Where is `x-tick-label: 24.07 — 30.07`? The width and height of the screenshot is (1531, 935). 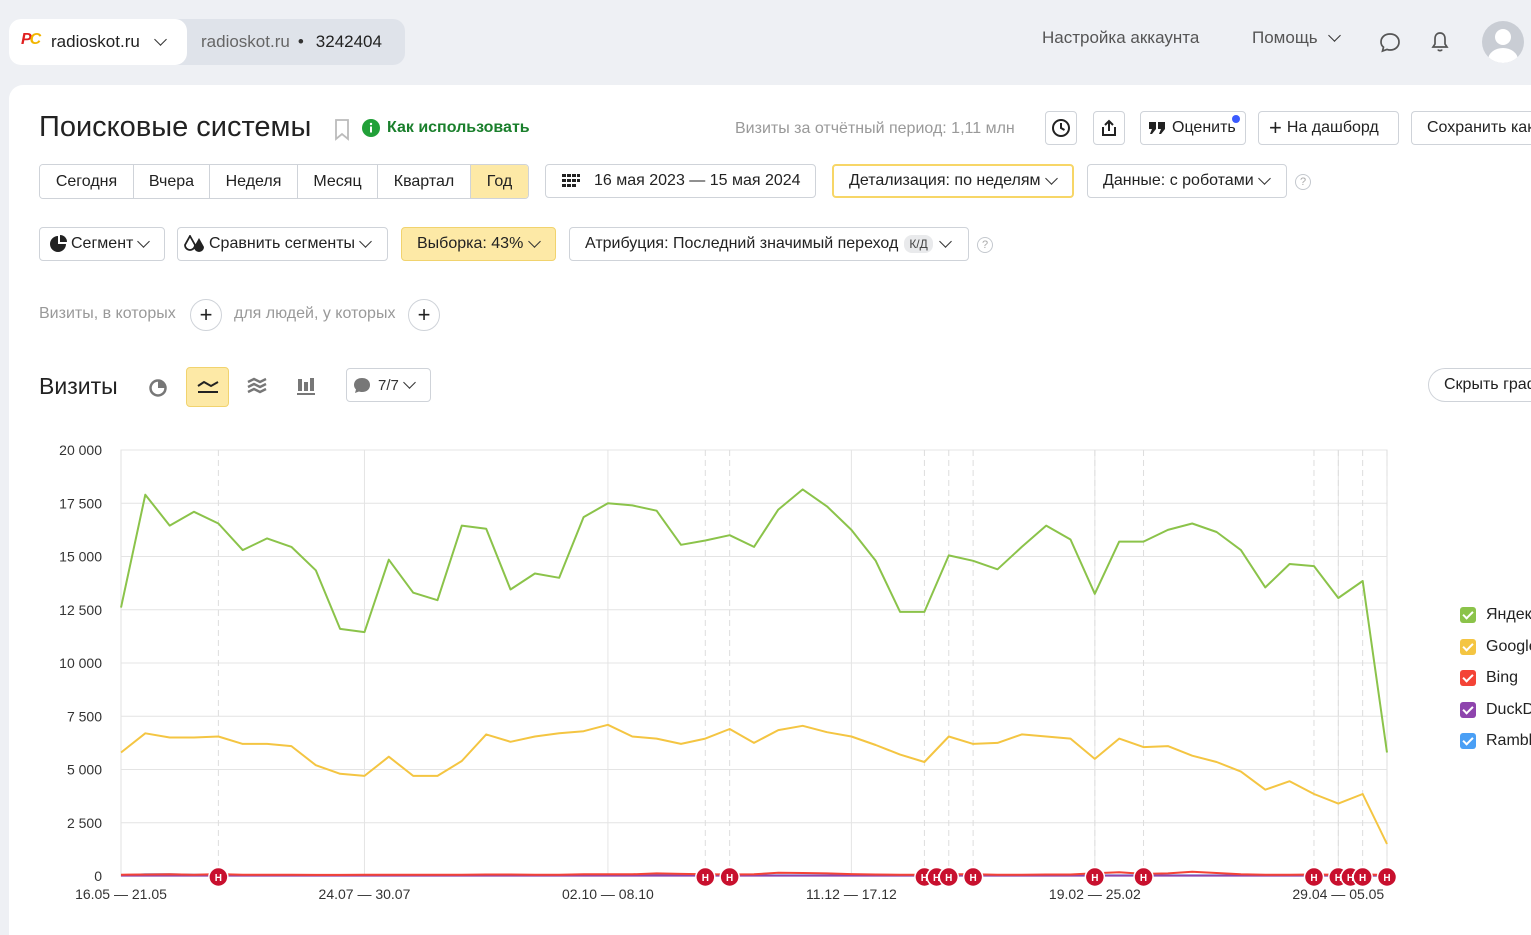 x-tick-label: 24.07 — 30.07 is located at coordinates (365, 894).